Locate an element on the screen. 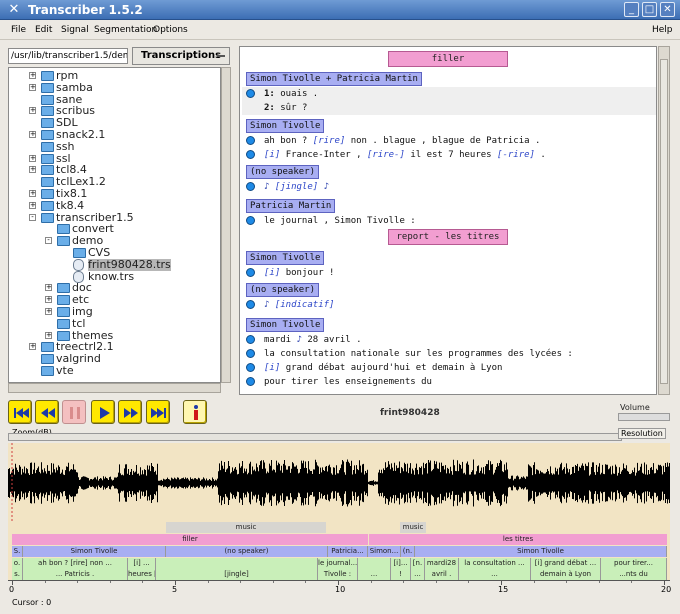  tree-item: convert is located at coordinates (109, 229).